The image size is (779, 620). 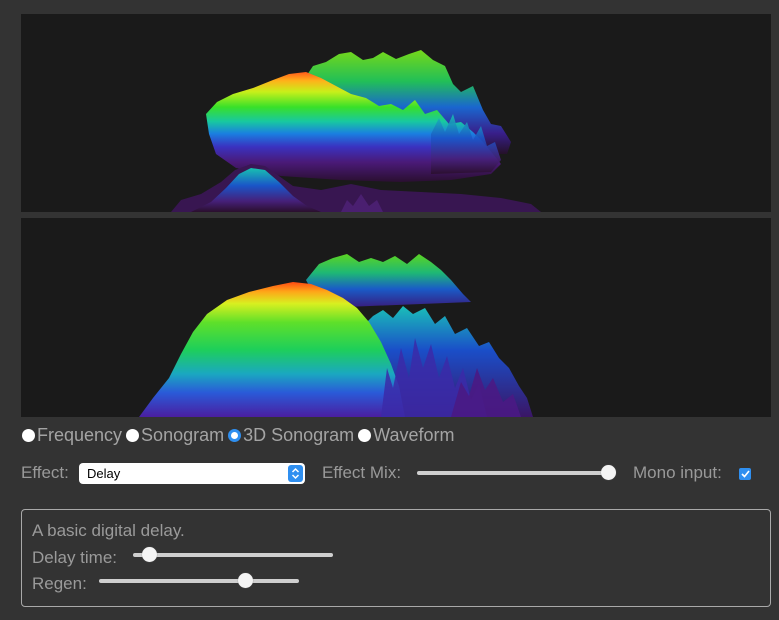 What do you see at coordinates (235, 435) in the screenshot?
I see `radio-3d-sonogram` at bounding box center [235, 435].